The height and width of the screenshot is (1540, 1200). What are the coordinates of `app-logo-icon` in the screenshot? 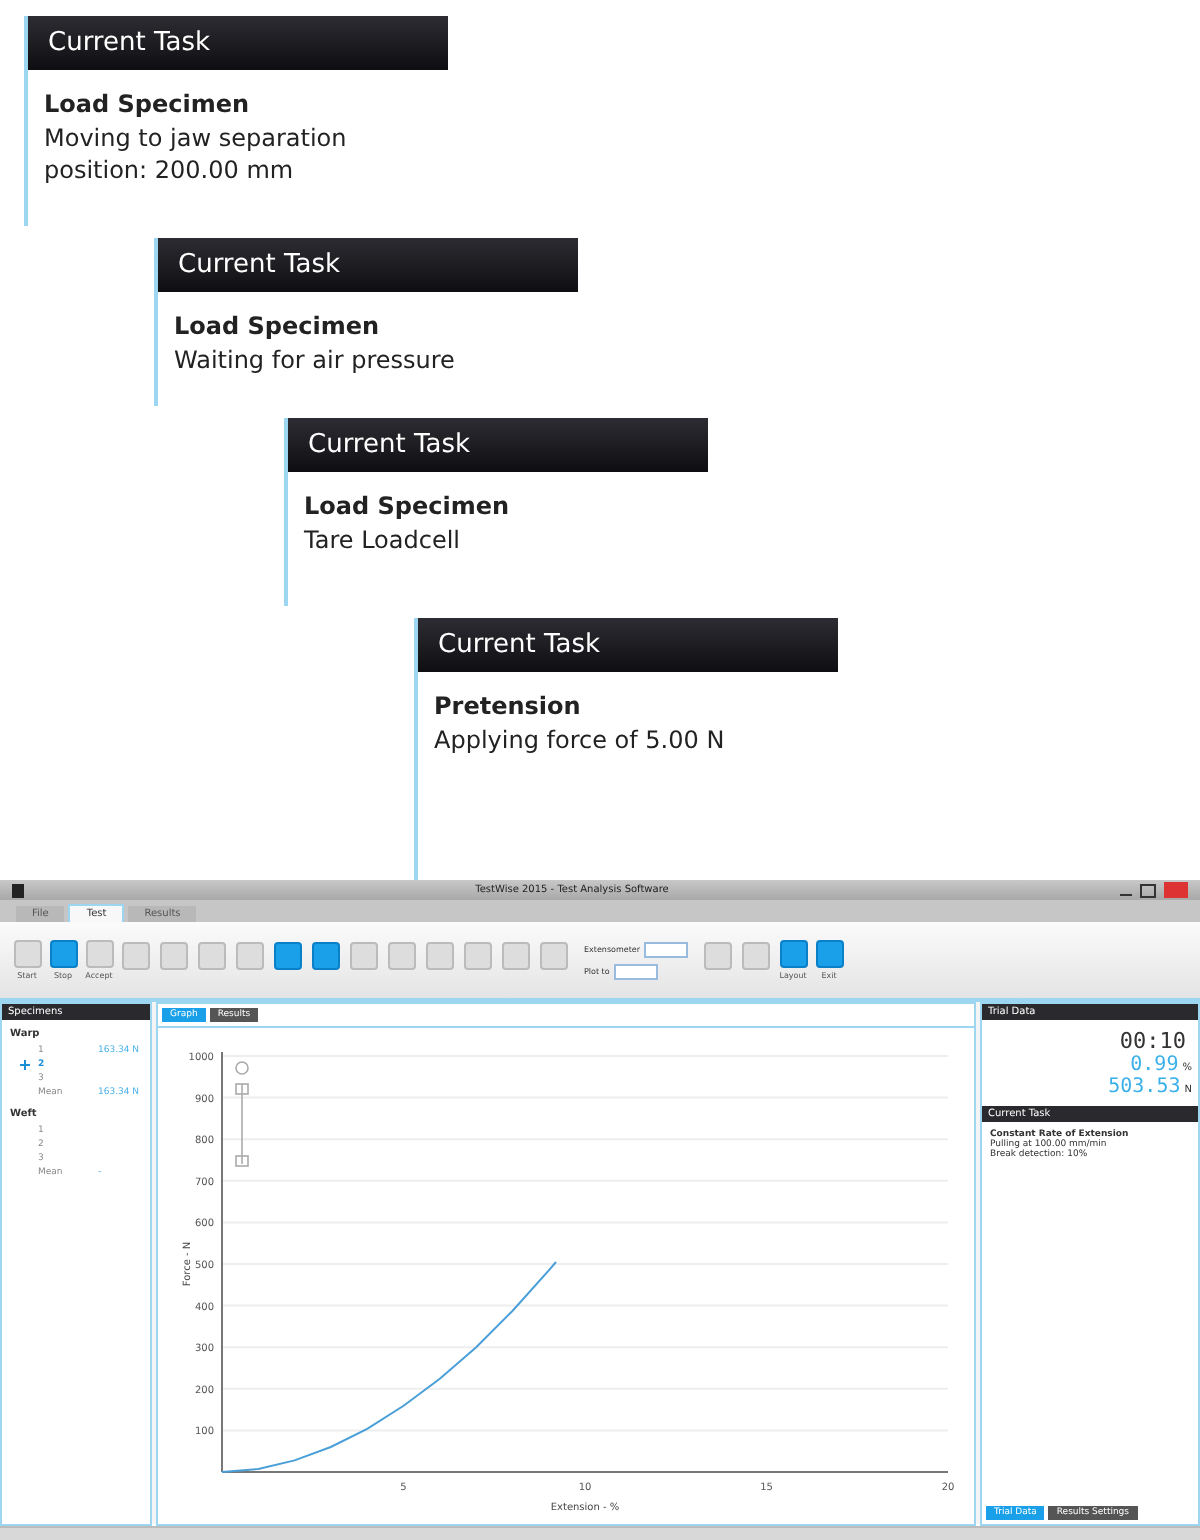 It's located at (18, 890).